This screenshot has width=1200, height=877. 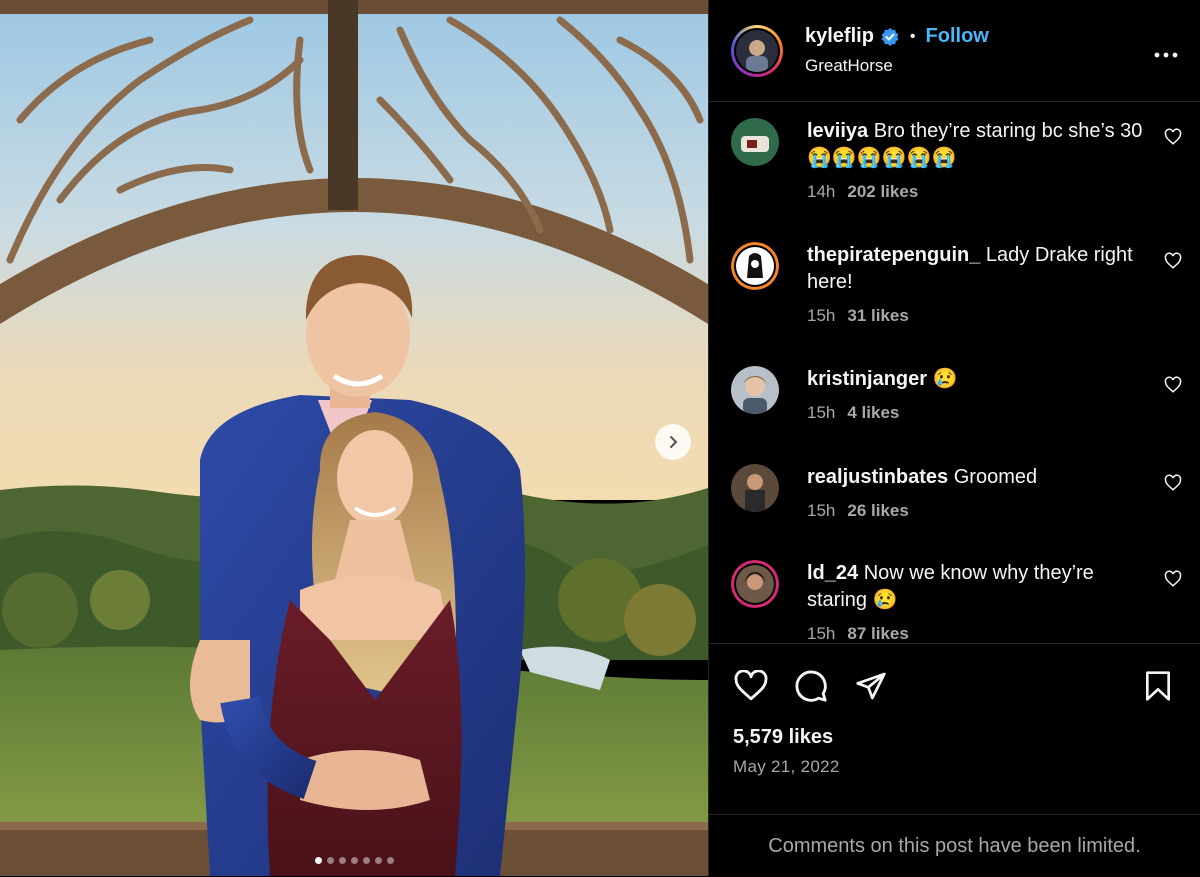 I want to click on comment-username: ld_24, so click(x=832, y=573).